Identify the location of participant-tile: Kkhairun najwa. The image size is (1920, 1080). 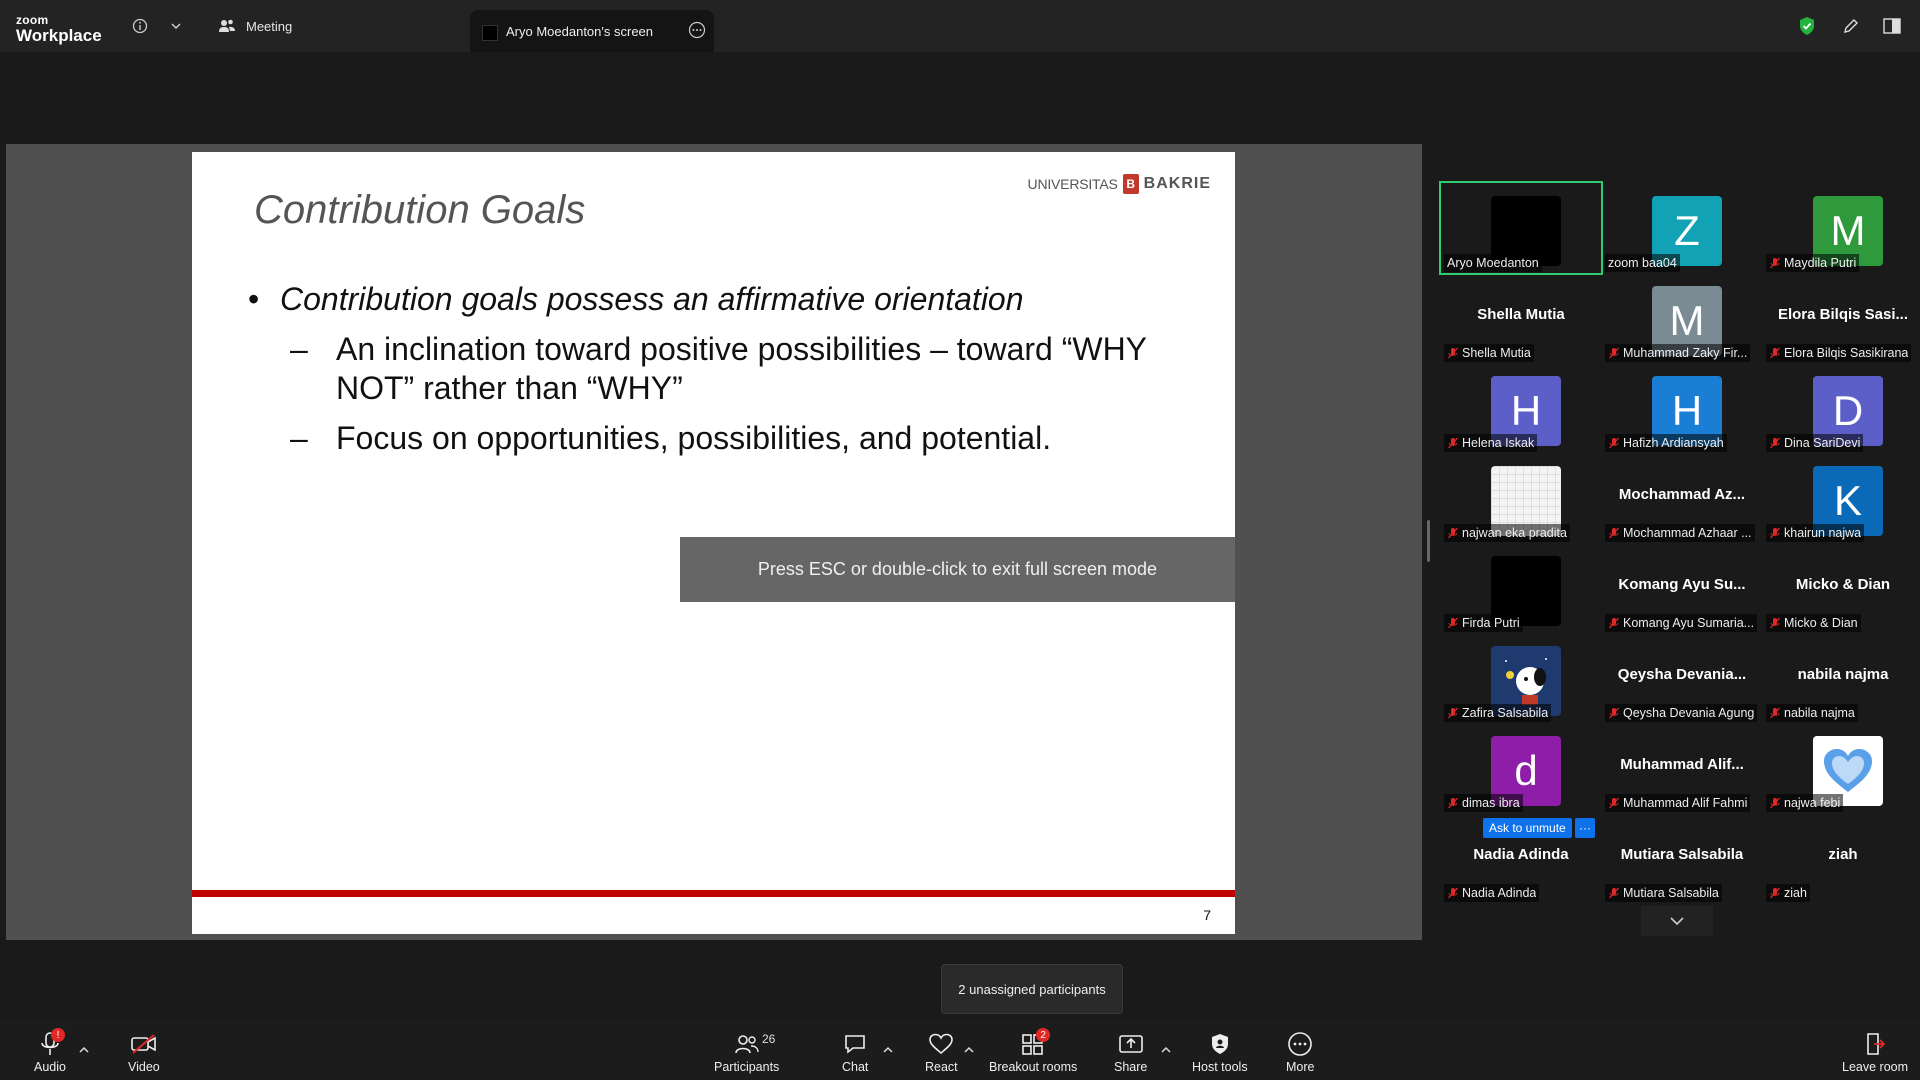
(1841, 498).